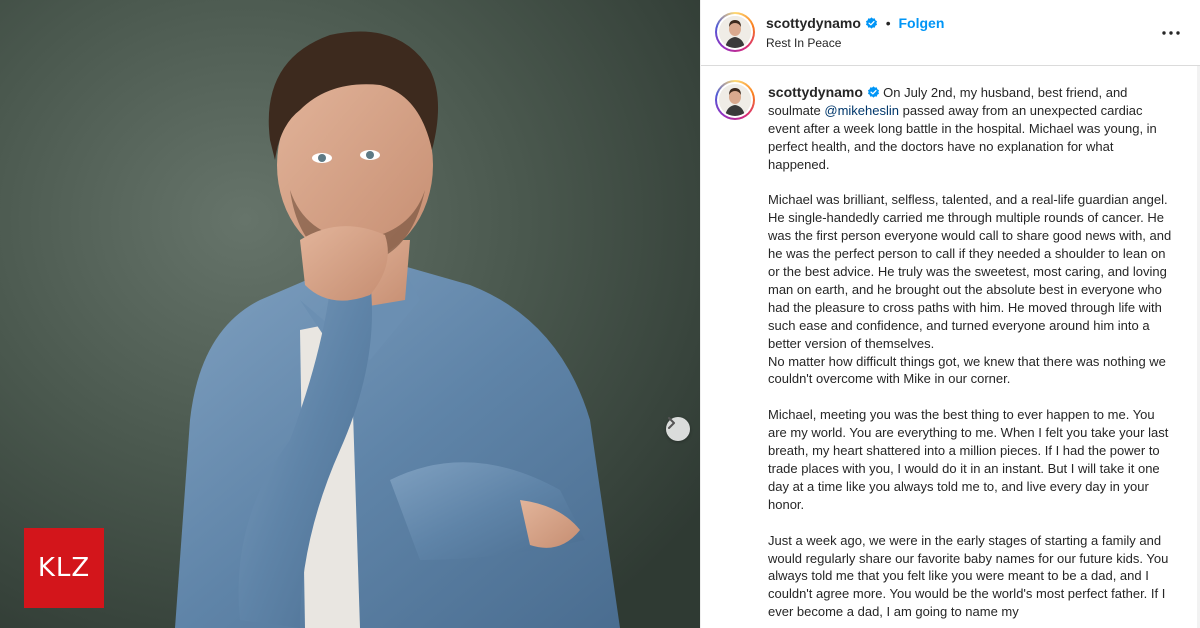  Describe the element at coordinates (803, 43) in the screenshot. I see `post-location: Rest In Peace` at that location.